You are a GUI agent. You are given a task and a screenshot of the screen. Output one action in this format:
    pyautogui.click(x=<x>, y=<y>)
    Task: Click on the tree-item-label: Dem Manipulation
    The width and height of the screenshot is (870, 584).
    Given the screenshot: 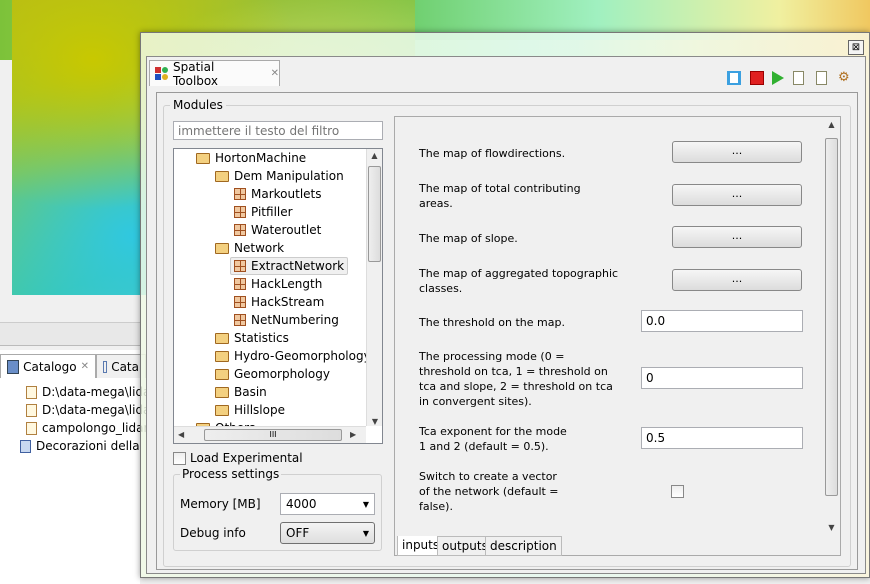 What is the action you would take?
    pyautogui.click(x=289, y=176)
    